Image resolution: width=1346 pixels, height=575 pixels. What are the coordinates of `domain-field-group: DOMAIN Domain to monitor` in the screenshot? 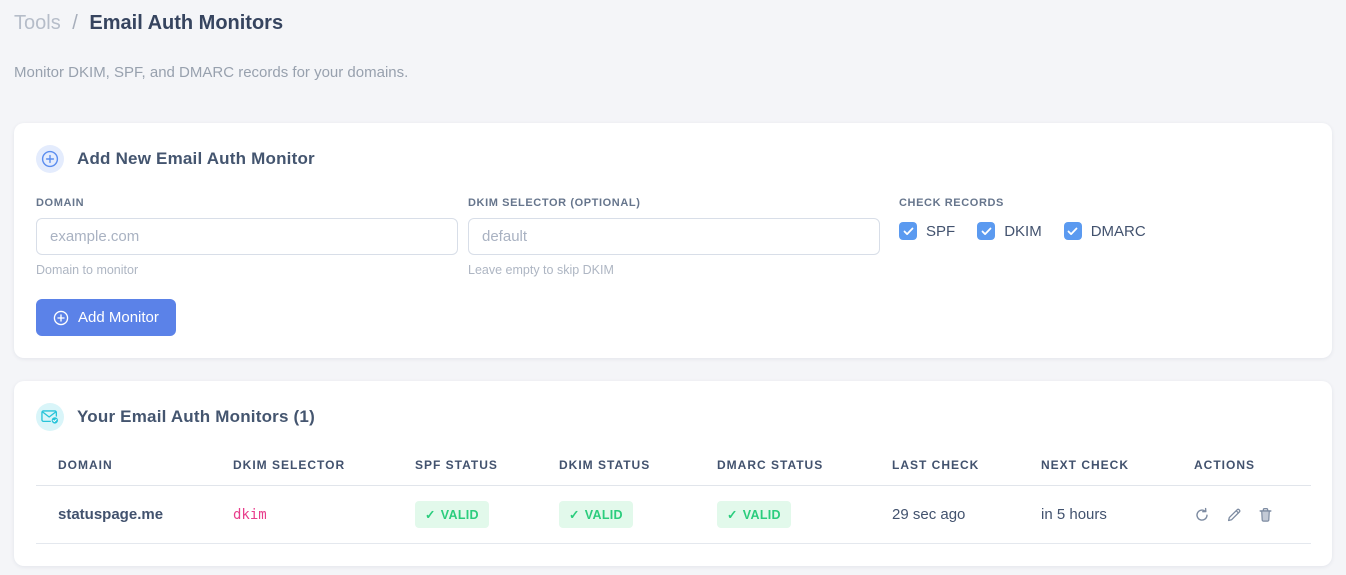 It's located at (247, 237).